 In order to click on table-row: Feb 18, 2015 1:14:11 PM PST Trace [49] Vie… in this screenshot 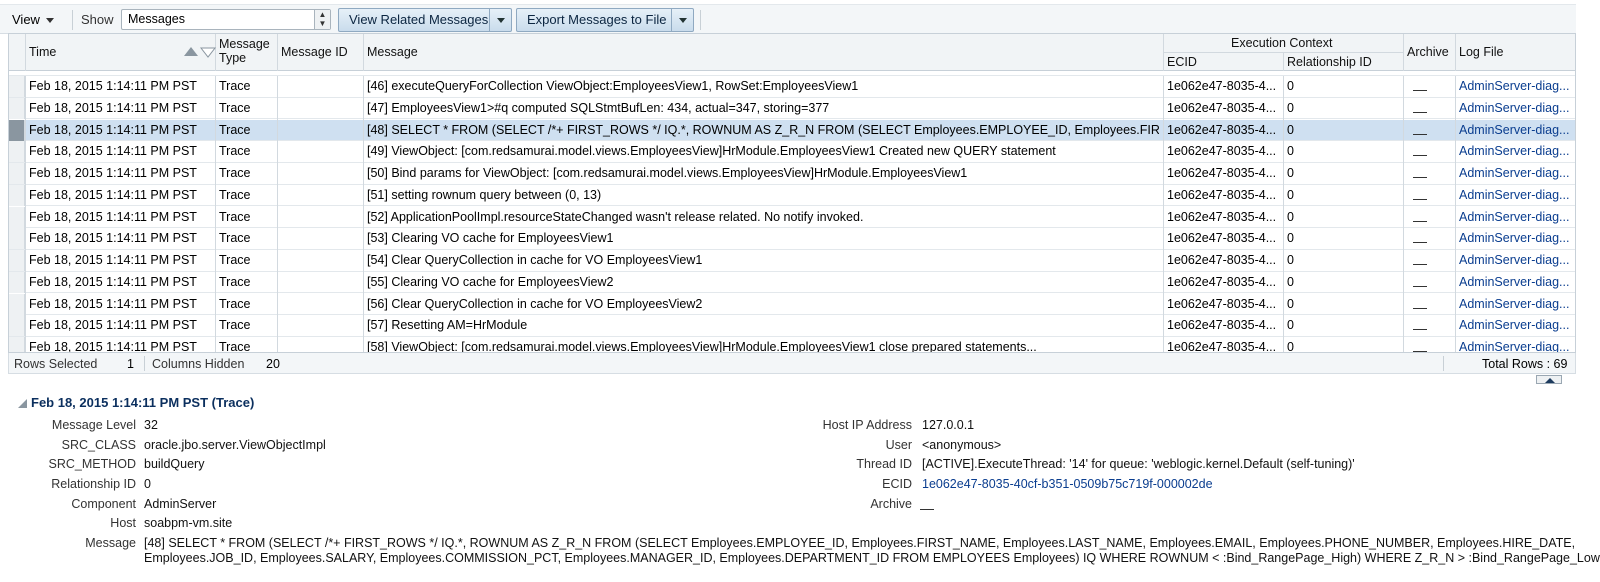, I will do `click(792, 152)`.